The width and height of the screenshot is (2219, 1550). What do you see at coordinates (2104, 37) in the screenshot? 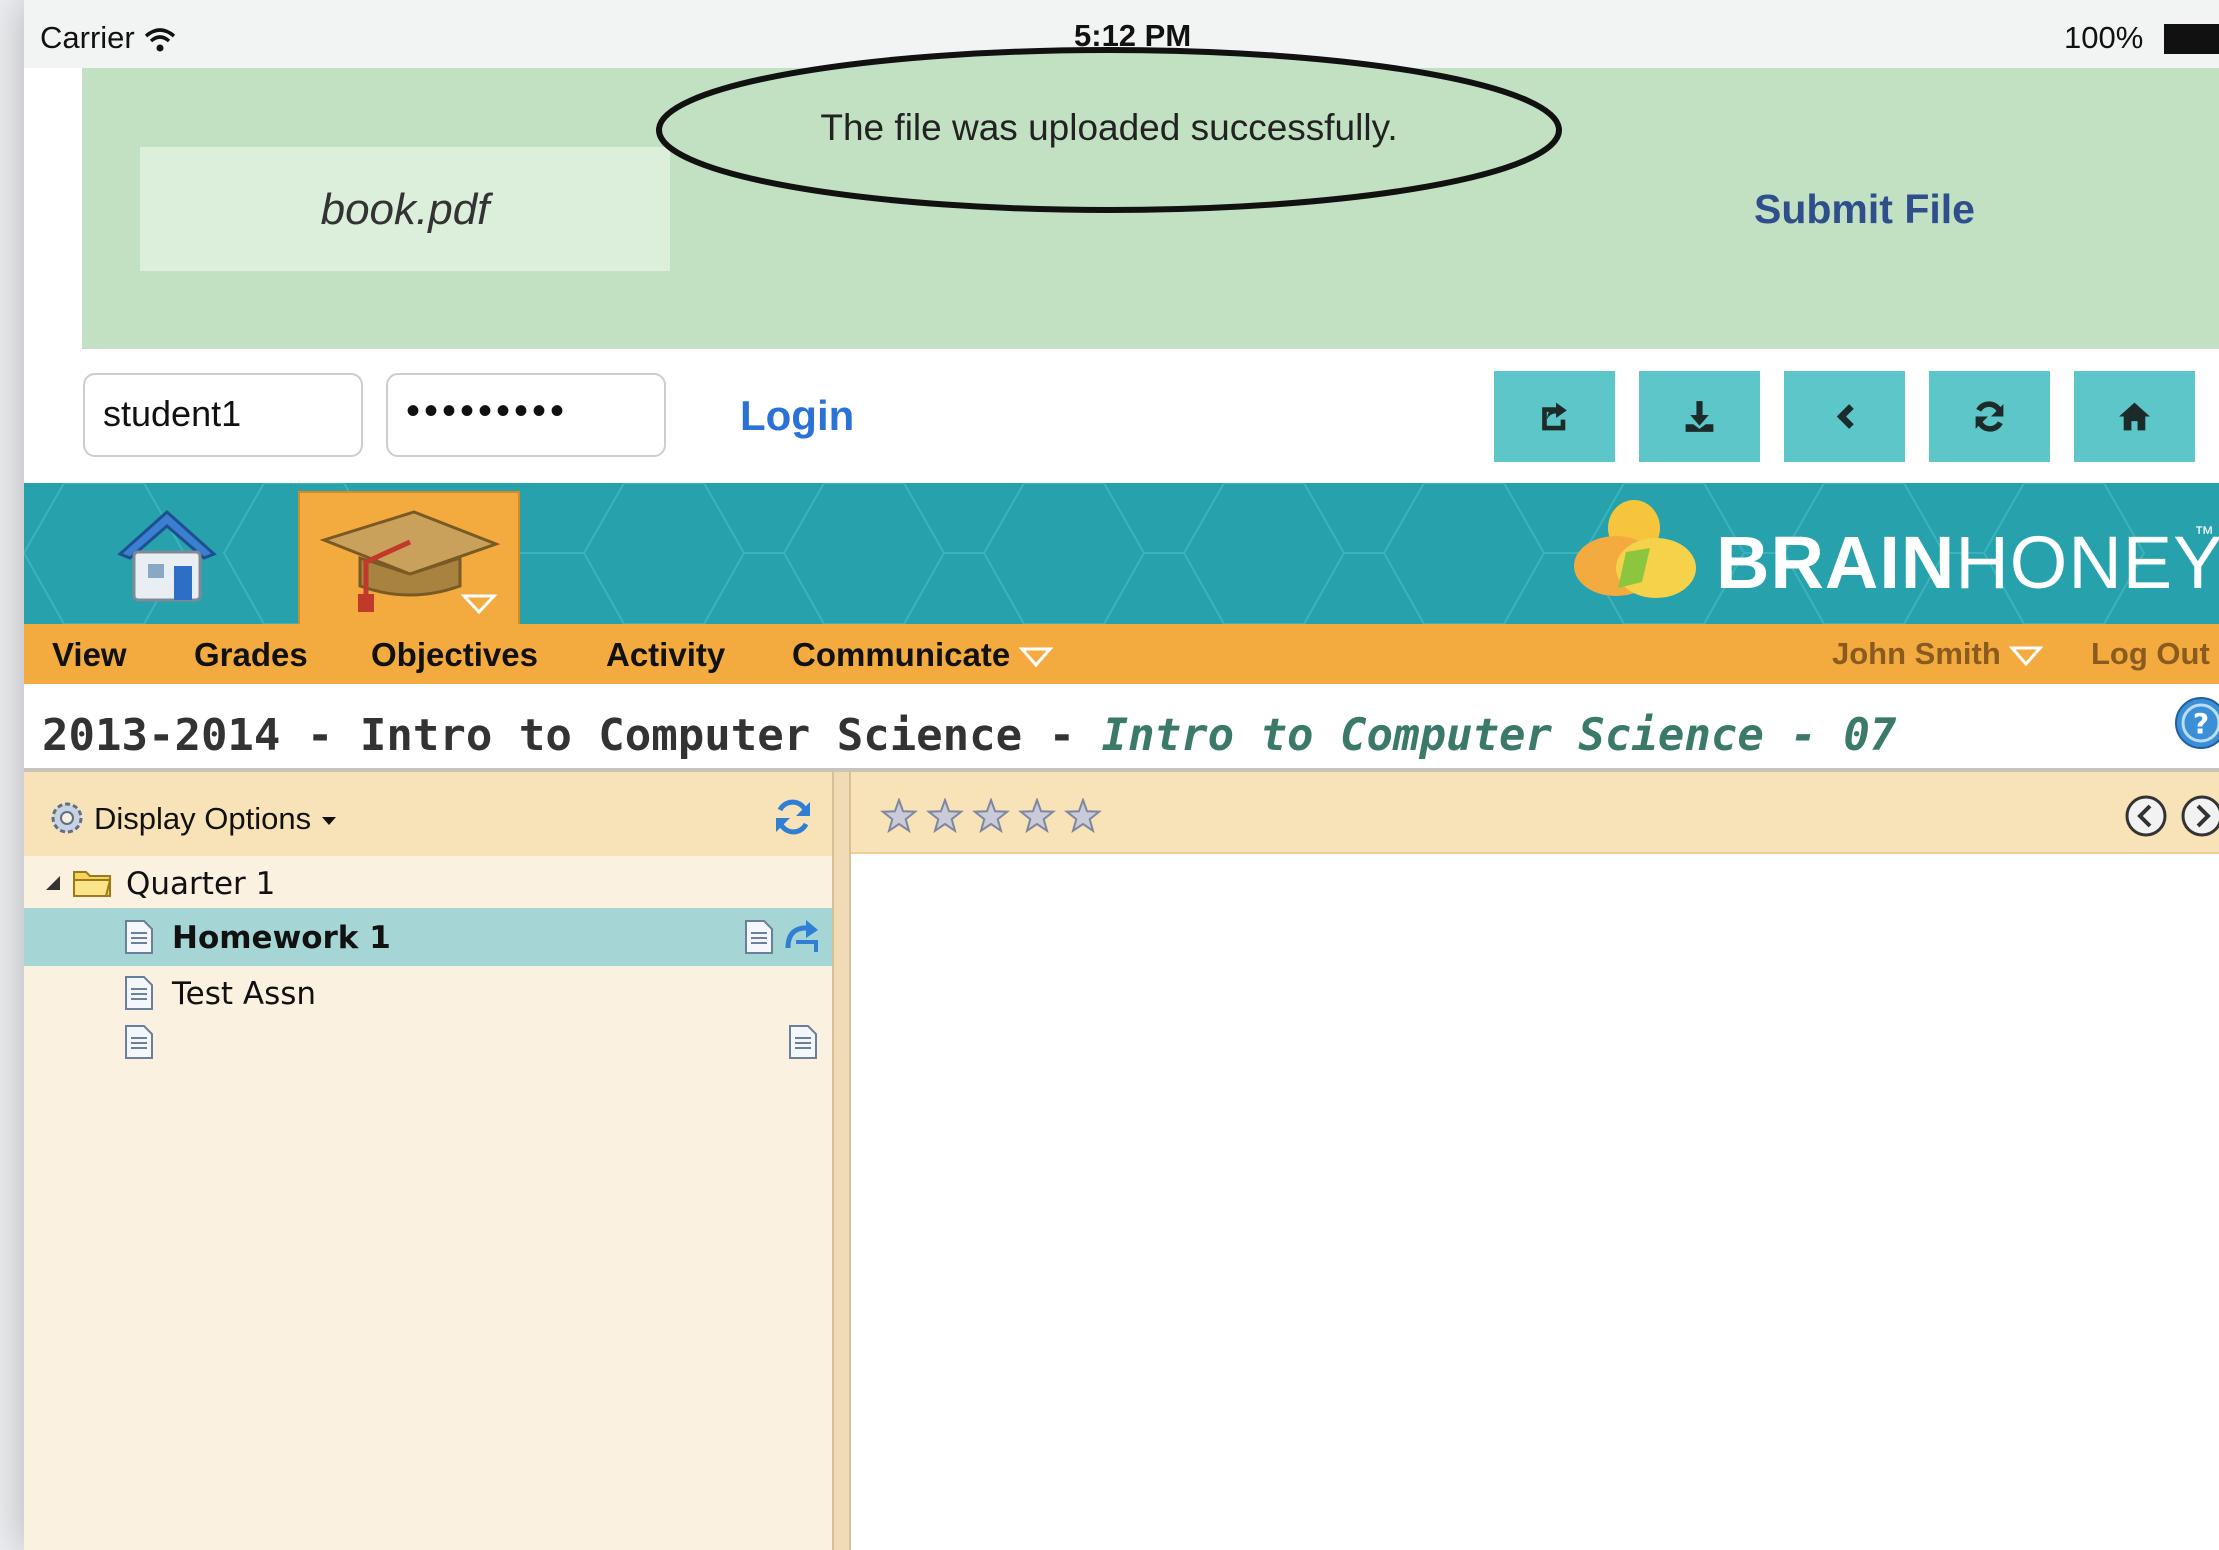
I see `battery-percent: 100%` at bounding box center [2104, 37].